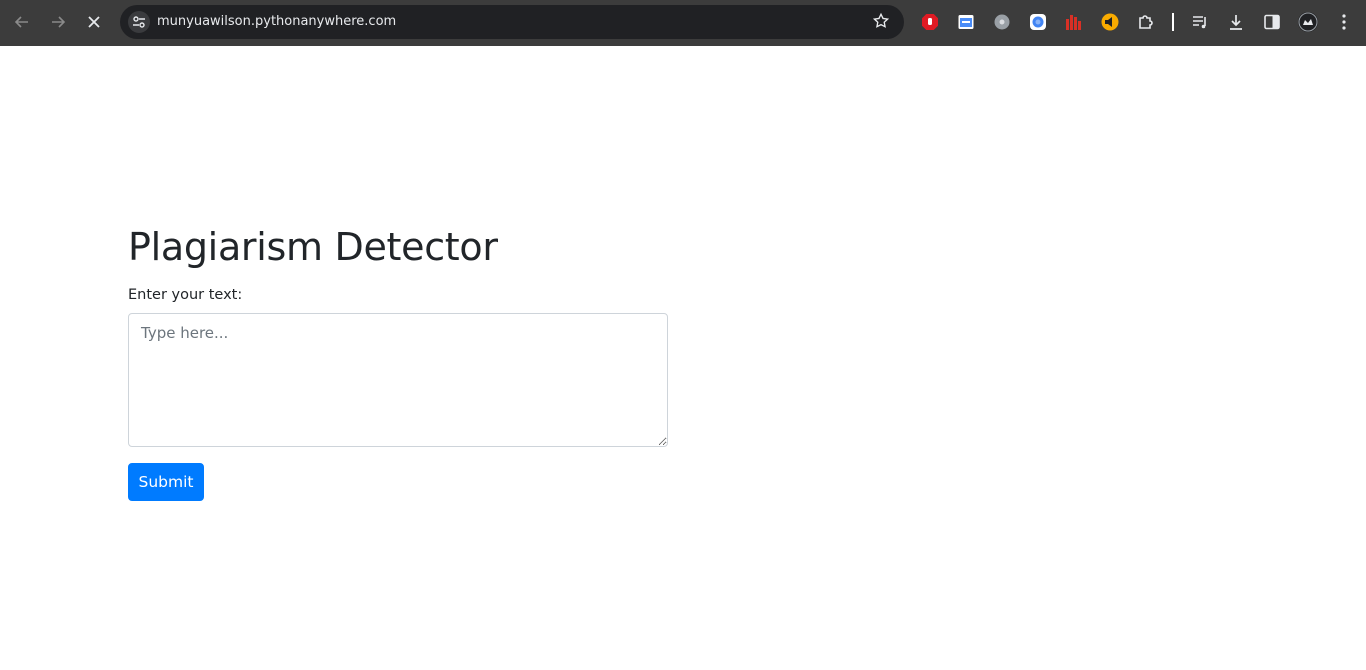 The width and height of the screenshot is (1366, 670). I want to click on page-title: Plagiarism Detector, so click(313, 247).